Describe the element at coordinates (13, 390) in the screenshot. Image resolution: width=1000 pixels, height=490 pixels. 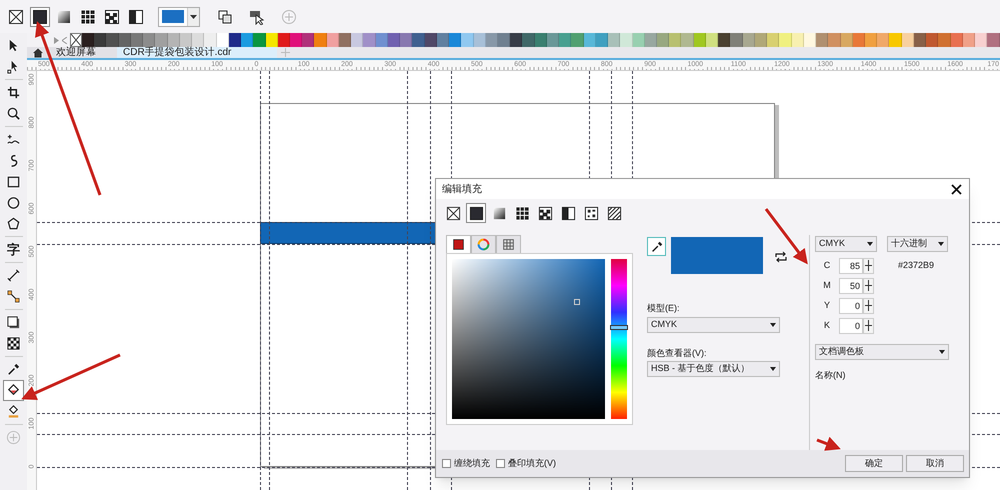
I see `tool-button` at that location.